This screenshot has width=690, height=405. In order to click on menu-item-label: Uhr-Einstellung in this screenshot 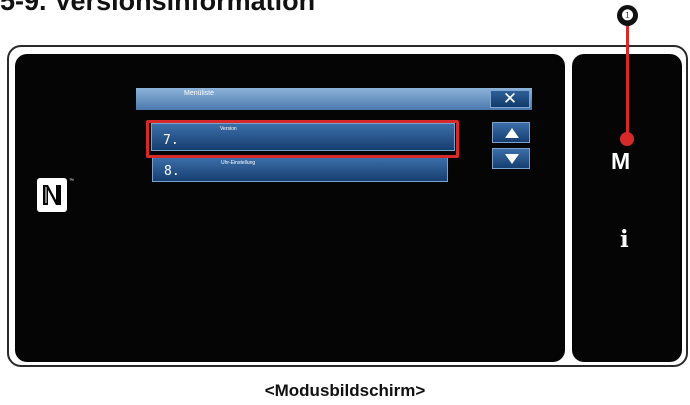, I will do `click(238, 163)`.